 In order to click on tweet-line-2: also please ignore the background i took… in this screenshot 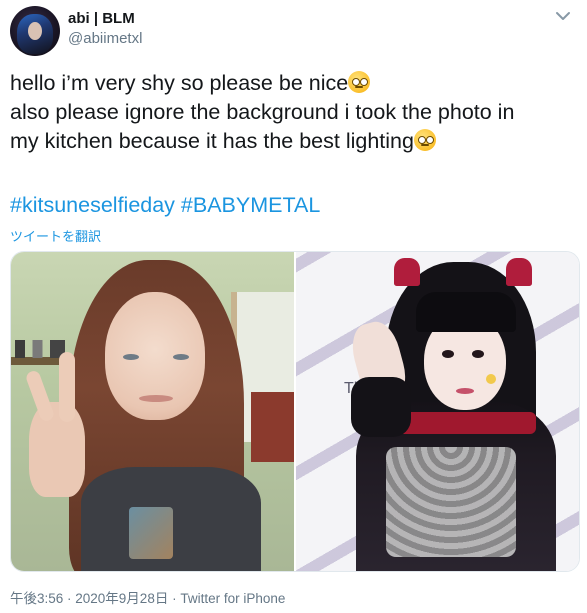, I will do `click(262, 112)`.